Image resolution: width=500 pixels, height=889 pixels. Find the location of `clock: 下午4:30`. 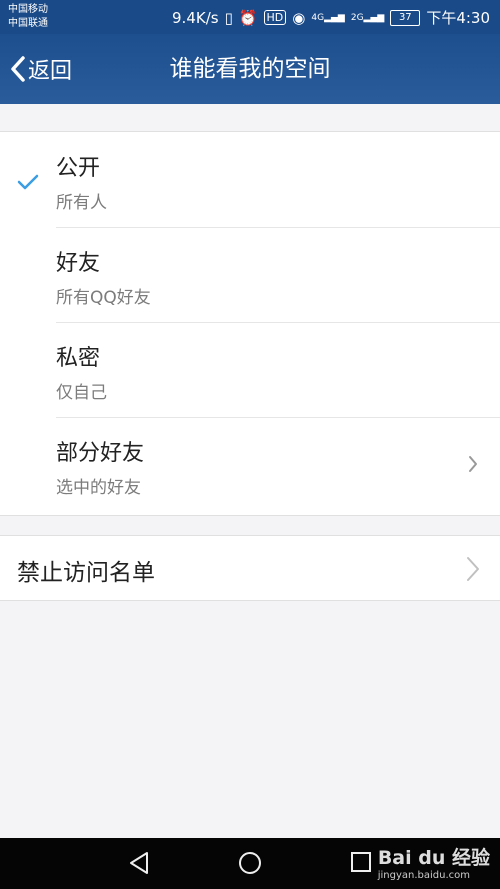

clock: 下午4:30 is located at coordinates (458, 18).